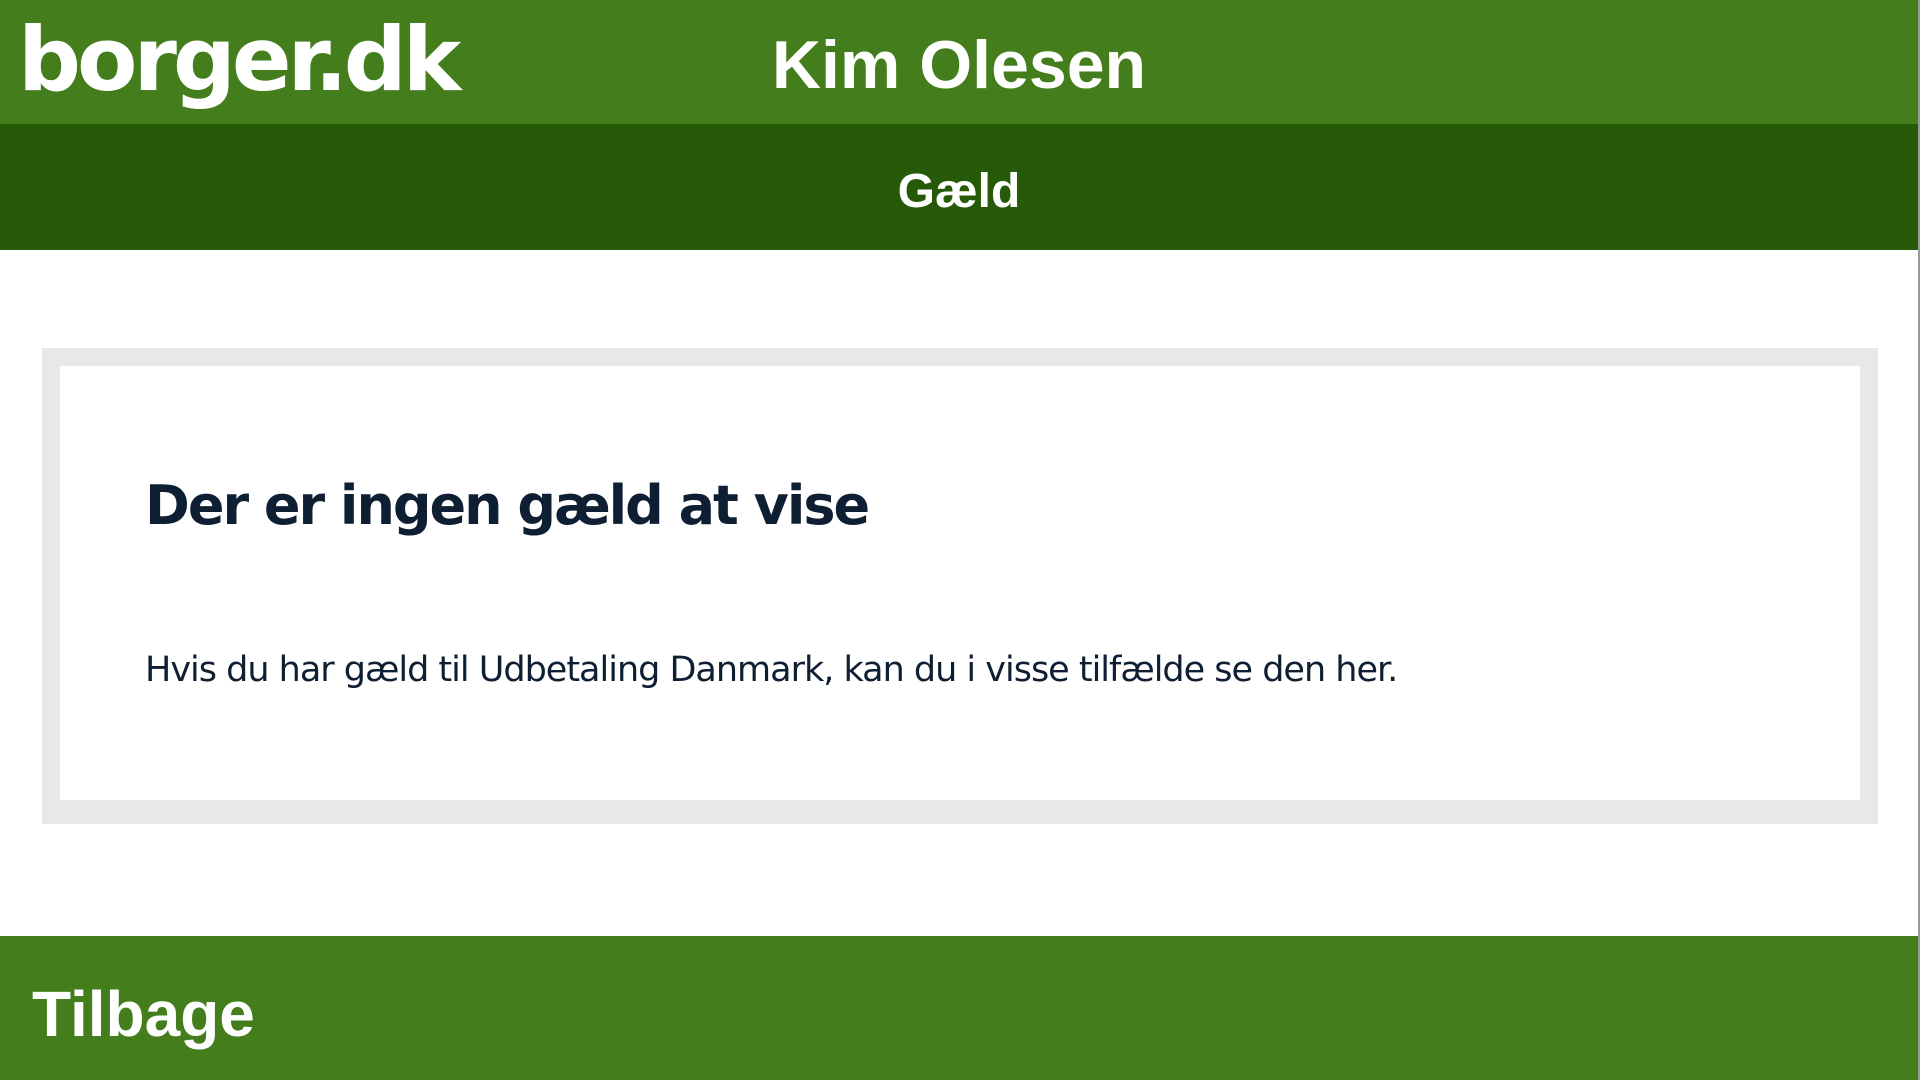  I want to click on section-header-bar: Gæld, so click(959, 187).